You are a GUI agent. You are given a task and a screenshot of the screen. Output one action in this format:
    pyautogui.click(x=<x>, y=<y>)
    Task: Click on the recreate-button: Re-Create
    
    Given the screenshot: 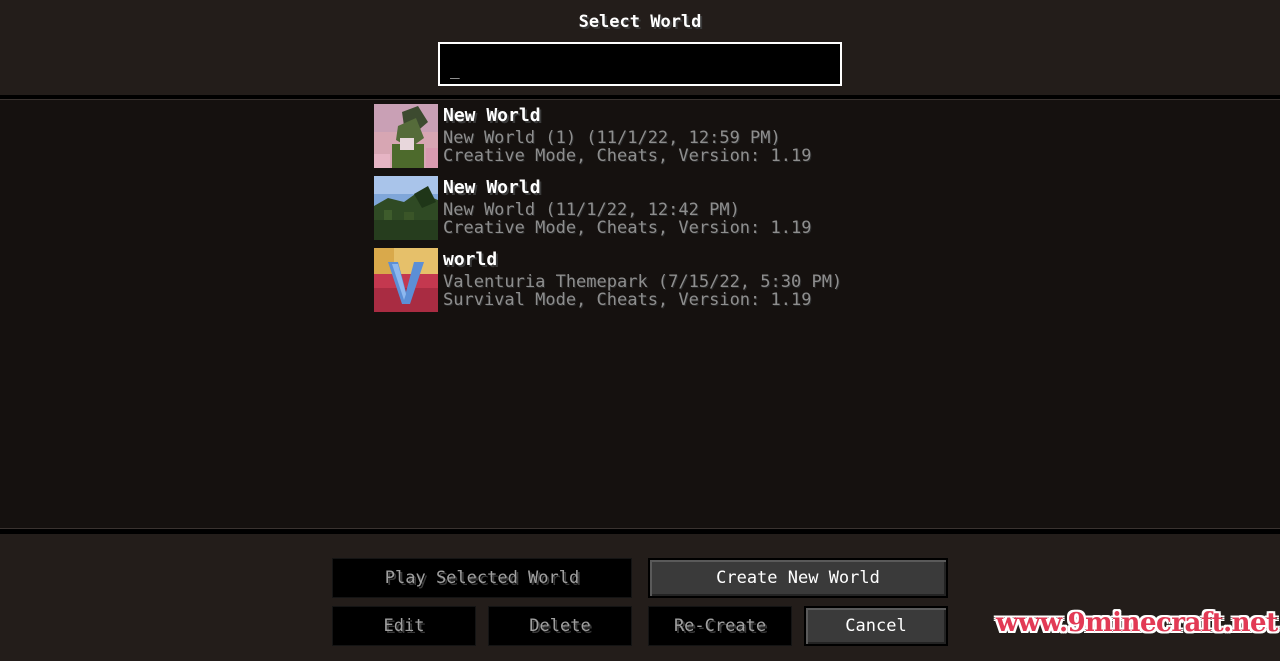 What is the action you would take?
    pyautogui.click(x=720, y=626)
    